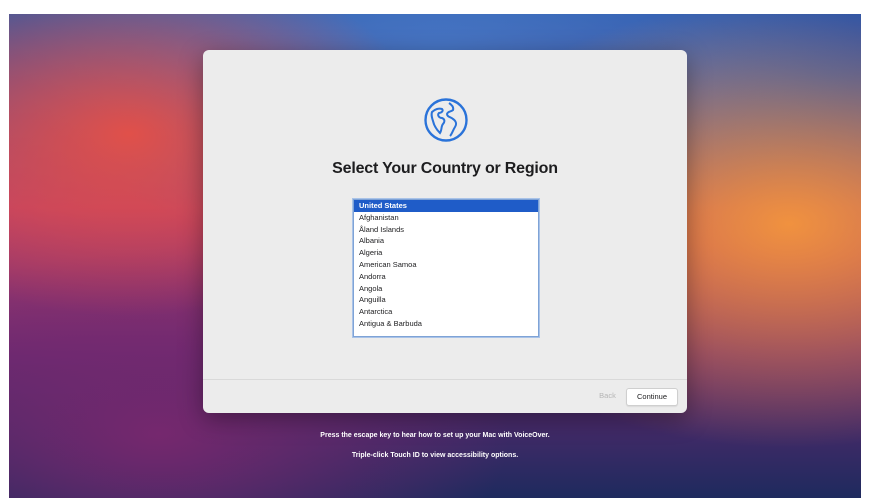 This screenshot has height=498, width=870. What do you see at coordinates (446, 218) in the screenshot?
I see `country-list-item: Afghanistan` at bounding box center [446, 218].